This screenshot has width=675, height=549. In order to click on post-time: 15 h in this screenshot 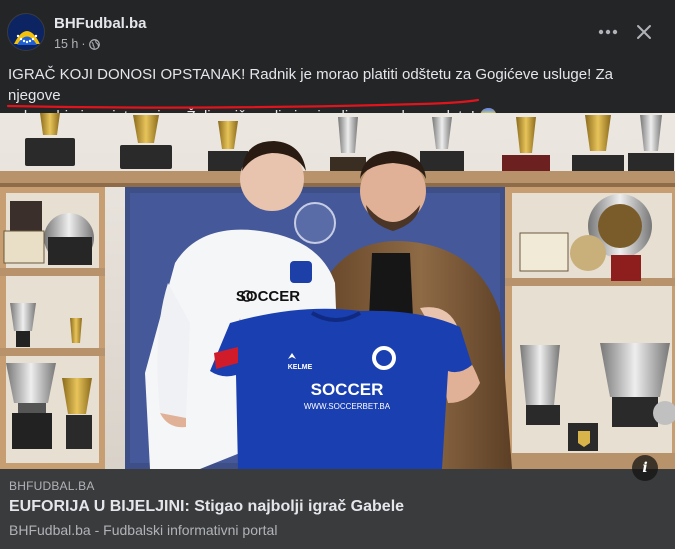, I will do `click(66, 44)`.